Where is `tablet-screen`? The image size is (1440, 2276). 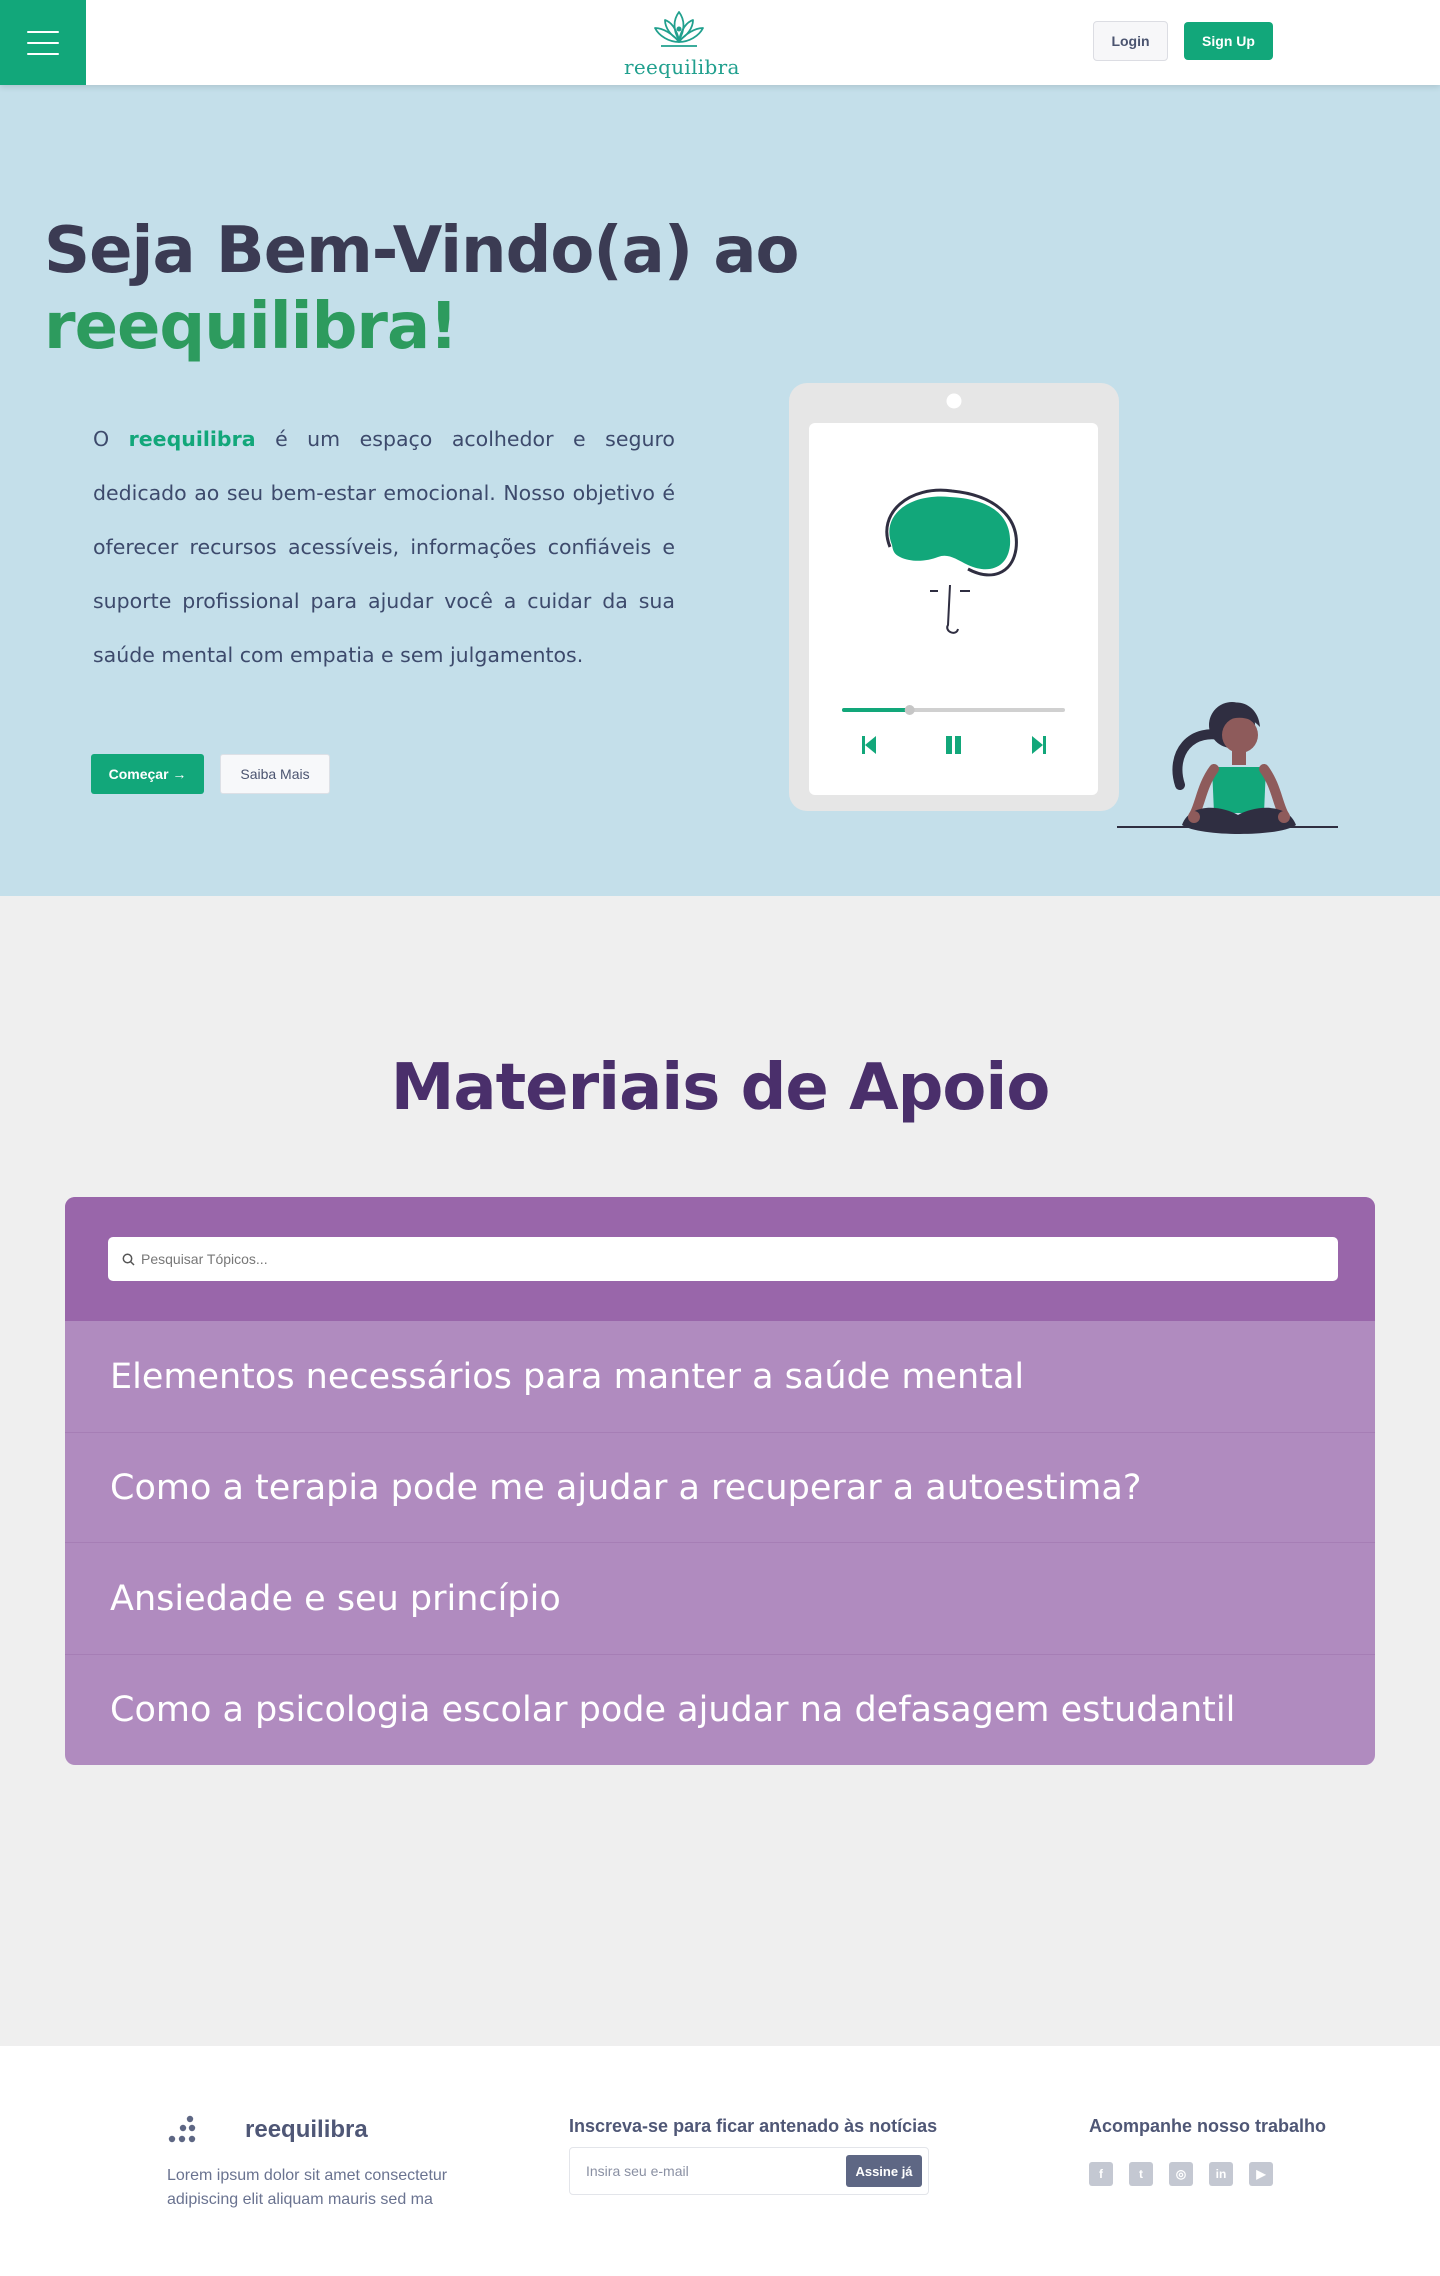
tablet-screen is located at coordinates (953, 609).